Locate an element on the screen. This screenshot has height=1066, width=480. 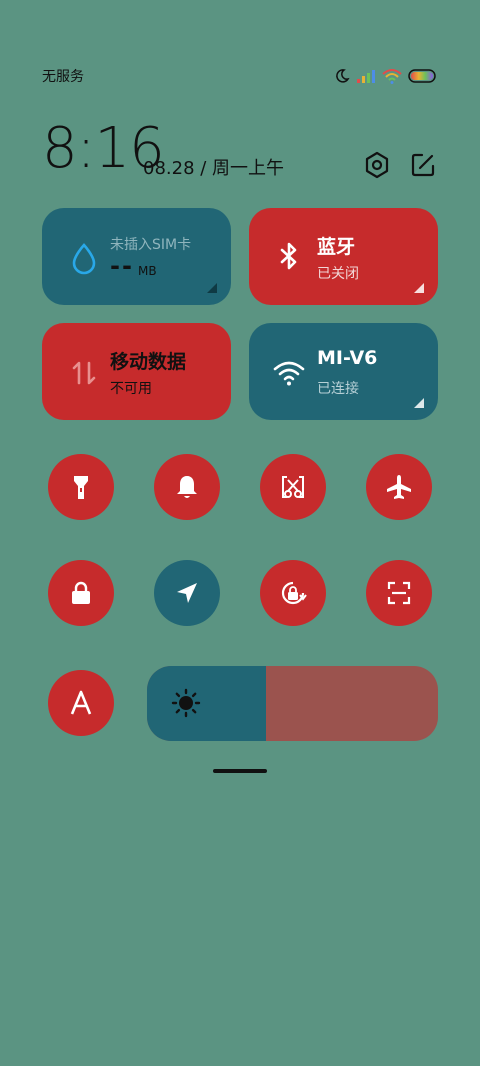
data-usage-value: -- is located at coordinates (122, 266).